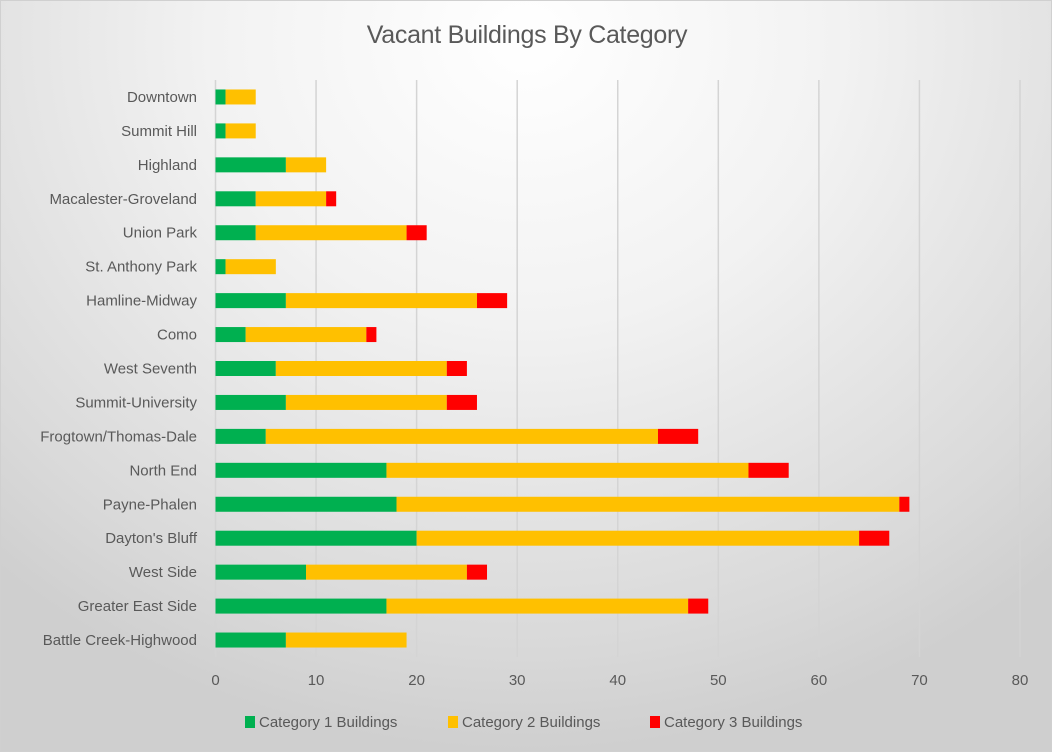  What do you see at coordinates (159, 131) in the screenshot?
I see `category-label: Summit Hill` at bounding box center [159, 131].